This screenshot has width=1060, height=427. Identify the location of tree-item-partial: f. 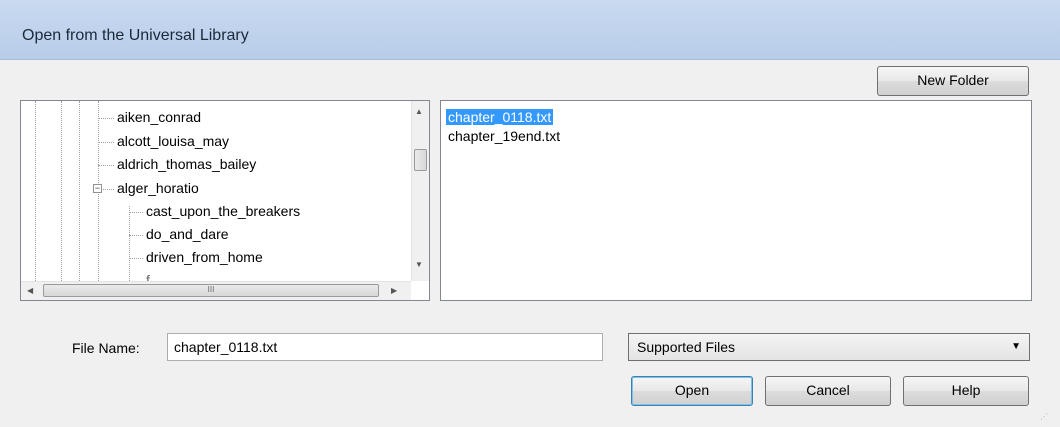
(185, 276).